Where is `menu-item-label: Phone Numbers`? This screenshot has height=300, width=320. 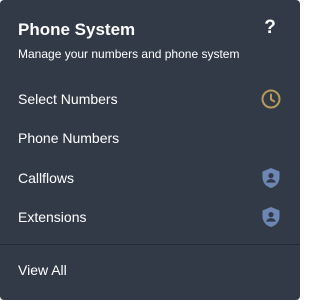
menu-item-label: Phone Numbers is located at coordinates (69, 138).